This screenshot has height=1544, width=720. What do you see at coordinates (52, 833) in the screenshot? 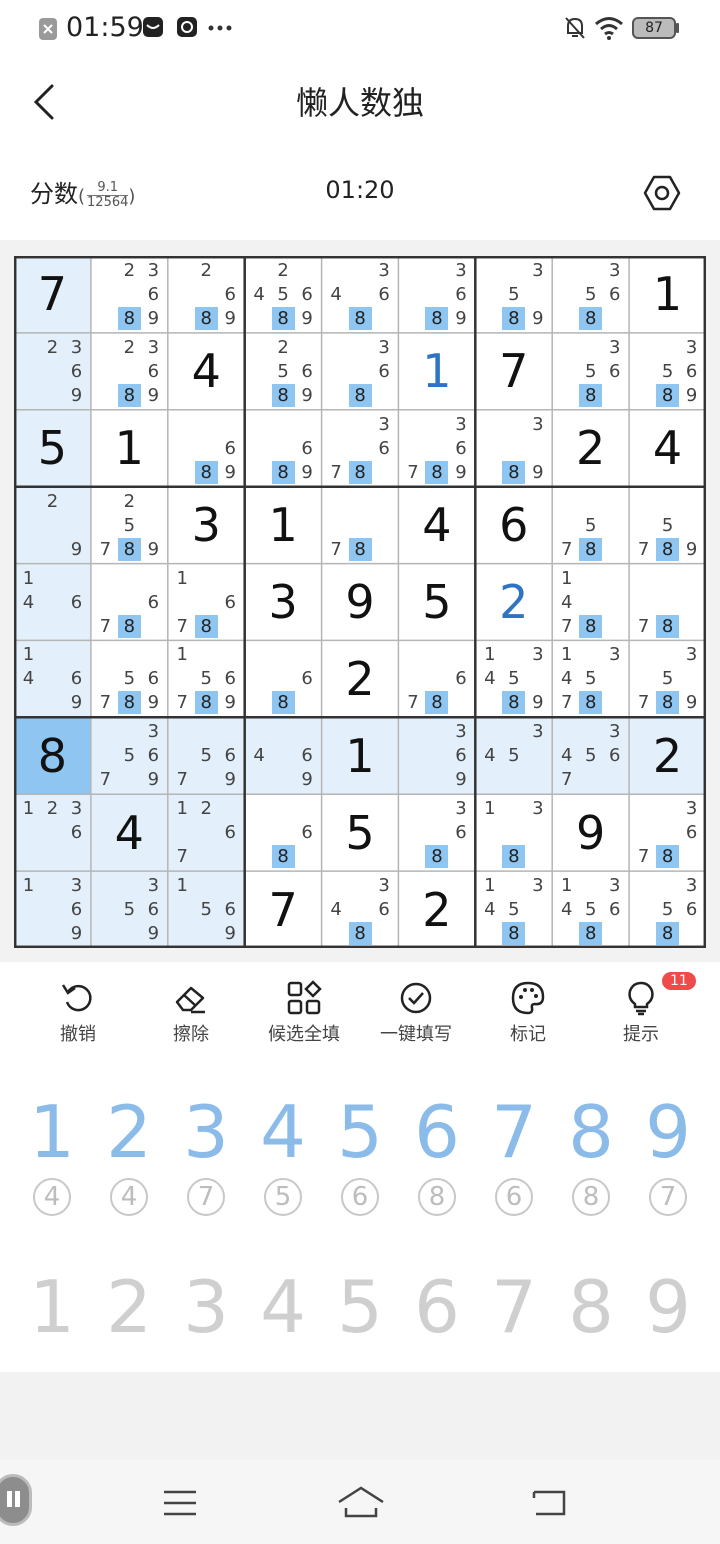
I see `board-cell: 1236` at bounding box center [52, 833].